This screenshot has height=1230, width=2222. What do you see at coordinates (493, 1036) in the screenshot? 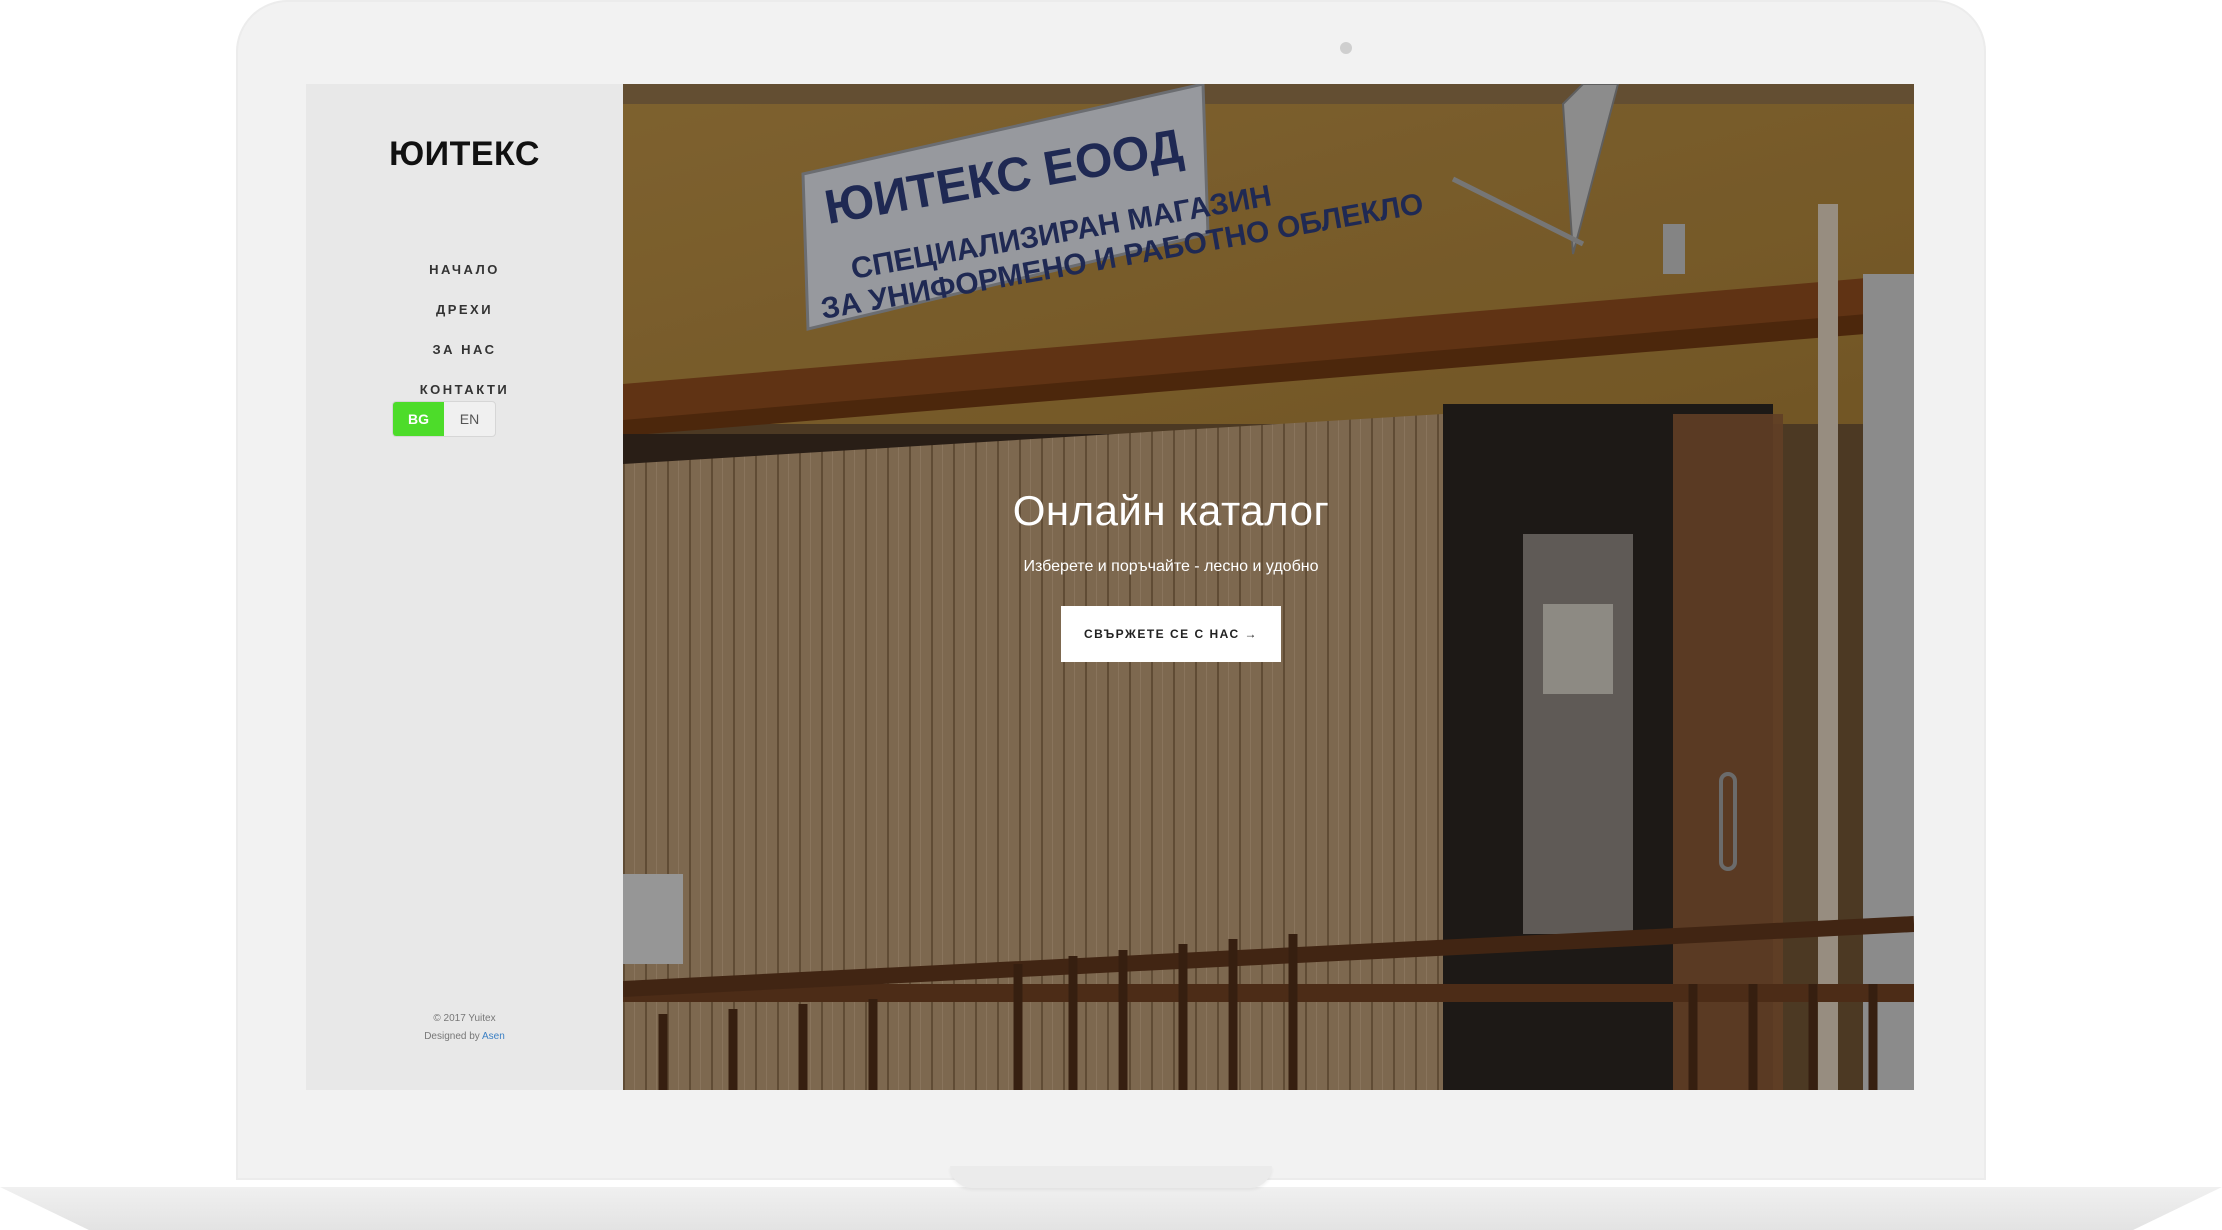
I see `designer-link: Asen` at bounding box center [493, 1036].